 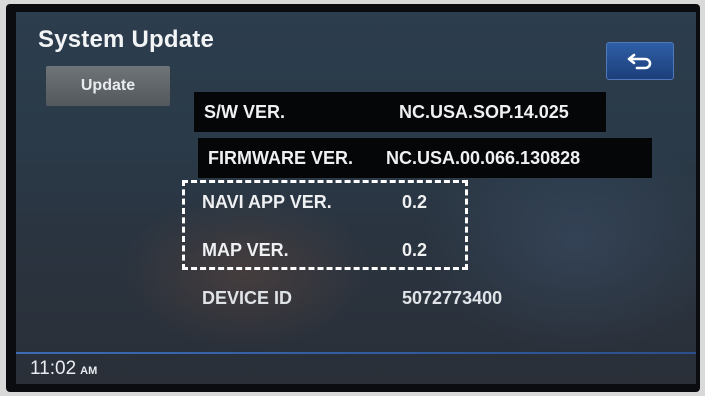 What do you see at coordinates (452, 297) in the screenshot?
I see `device-id-value: 5072773400` at bounding box center [452, 297].